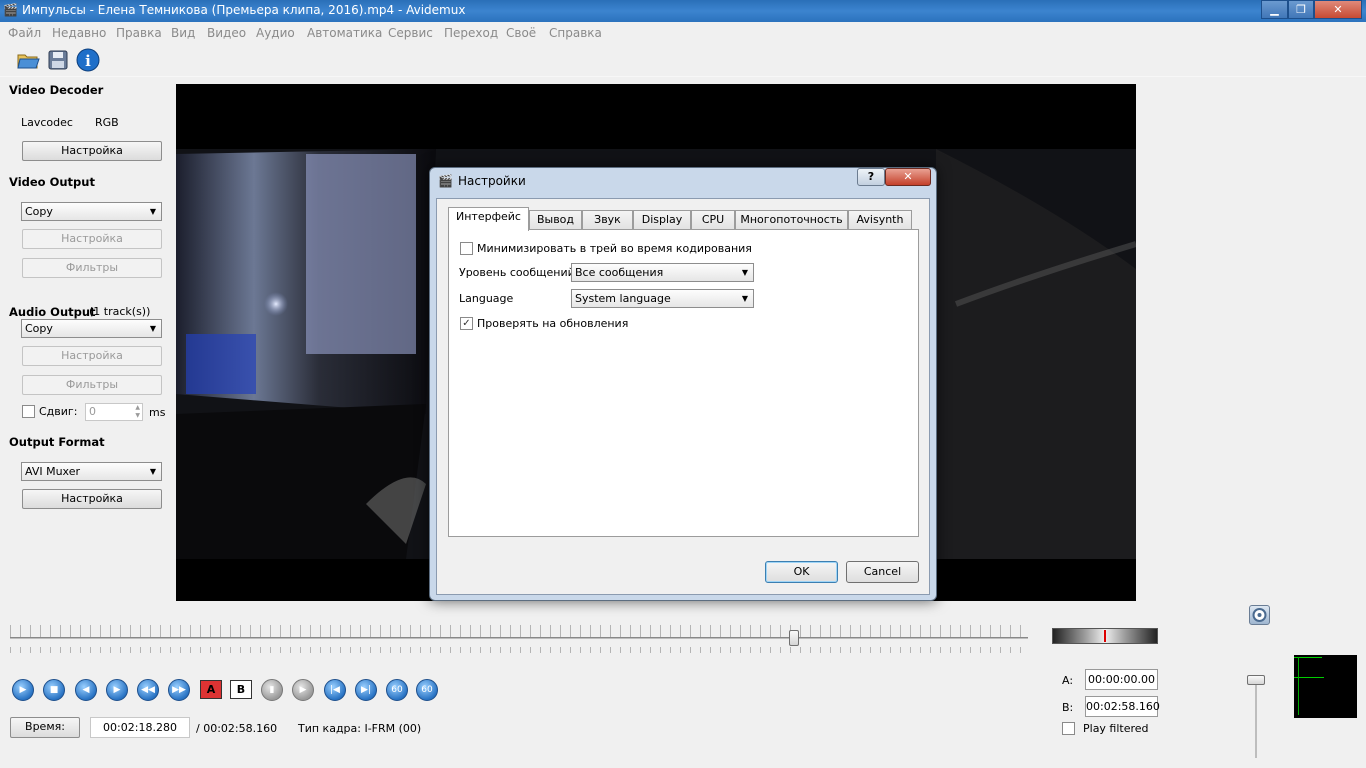 The width and height of the screenshot is (1366, 768). What do you see at coordinates (1068, 680) in the screenshot?
I see `marker-a-label: A:` at bounding box center [1068, 680].